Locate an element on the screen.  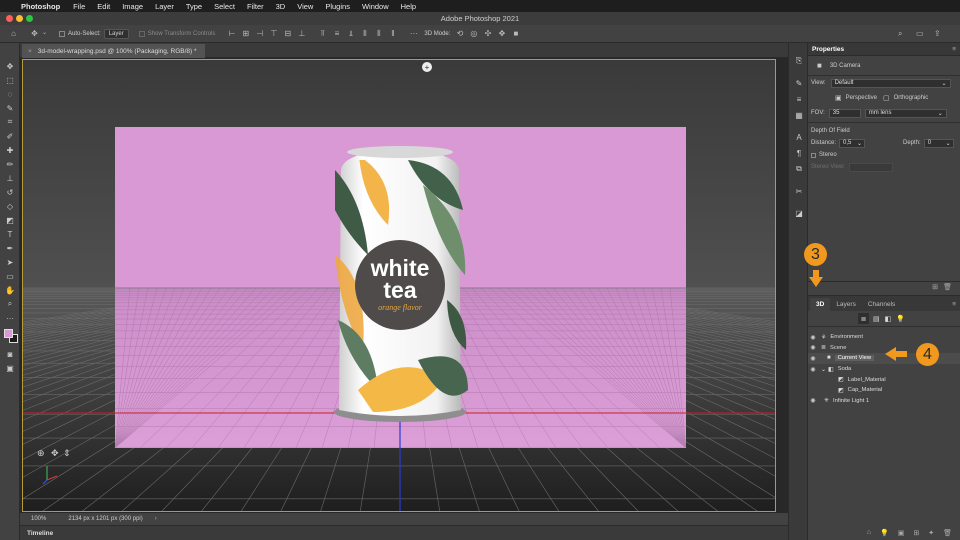
video-camera-icon: ■ is located at coordinates (515, 33).